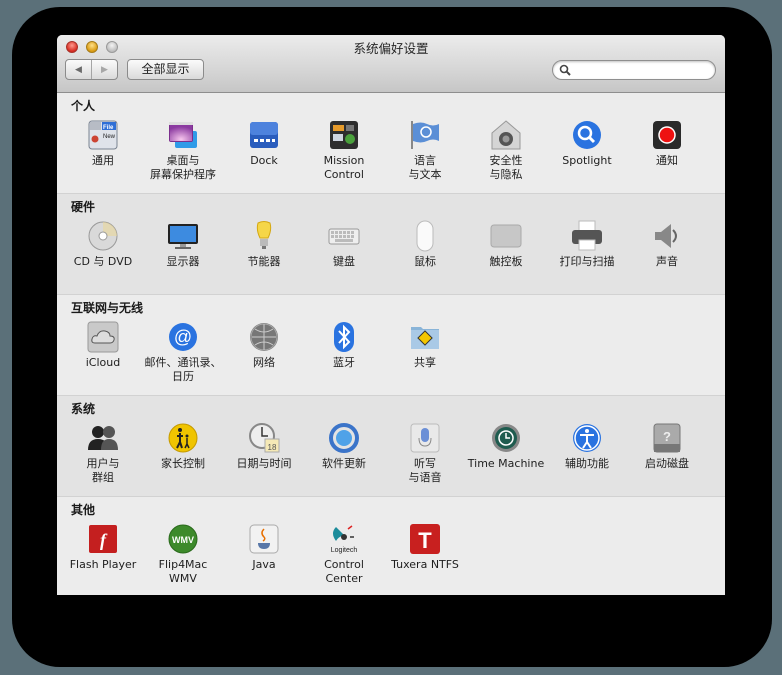  What do you see at coordinates (587, 463) in the screenshot?
I see `pref-pane-label: 辅助功能` at bounding box center [587, 463].